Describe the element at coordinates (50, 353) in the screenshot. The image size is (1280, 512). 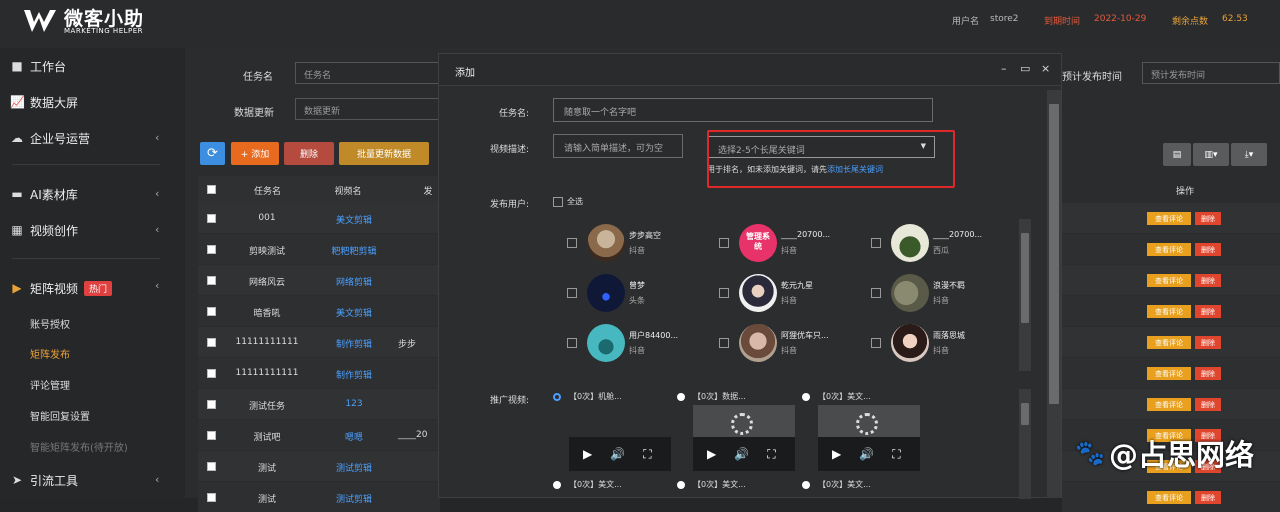
I see `sidebar-sub-matrix-publish: 矩阵发布` at that location.